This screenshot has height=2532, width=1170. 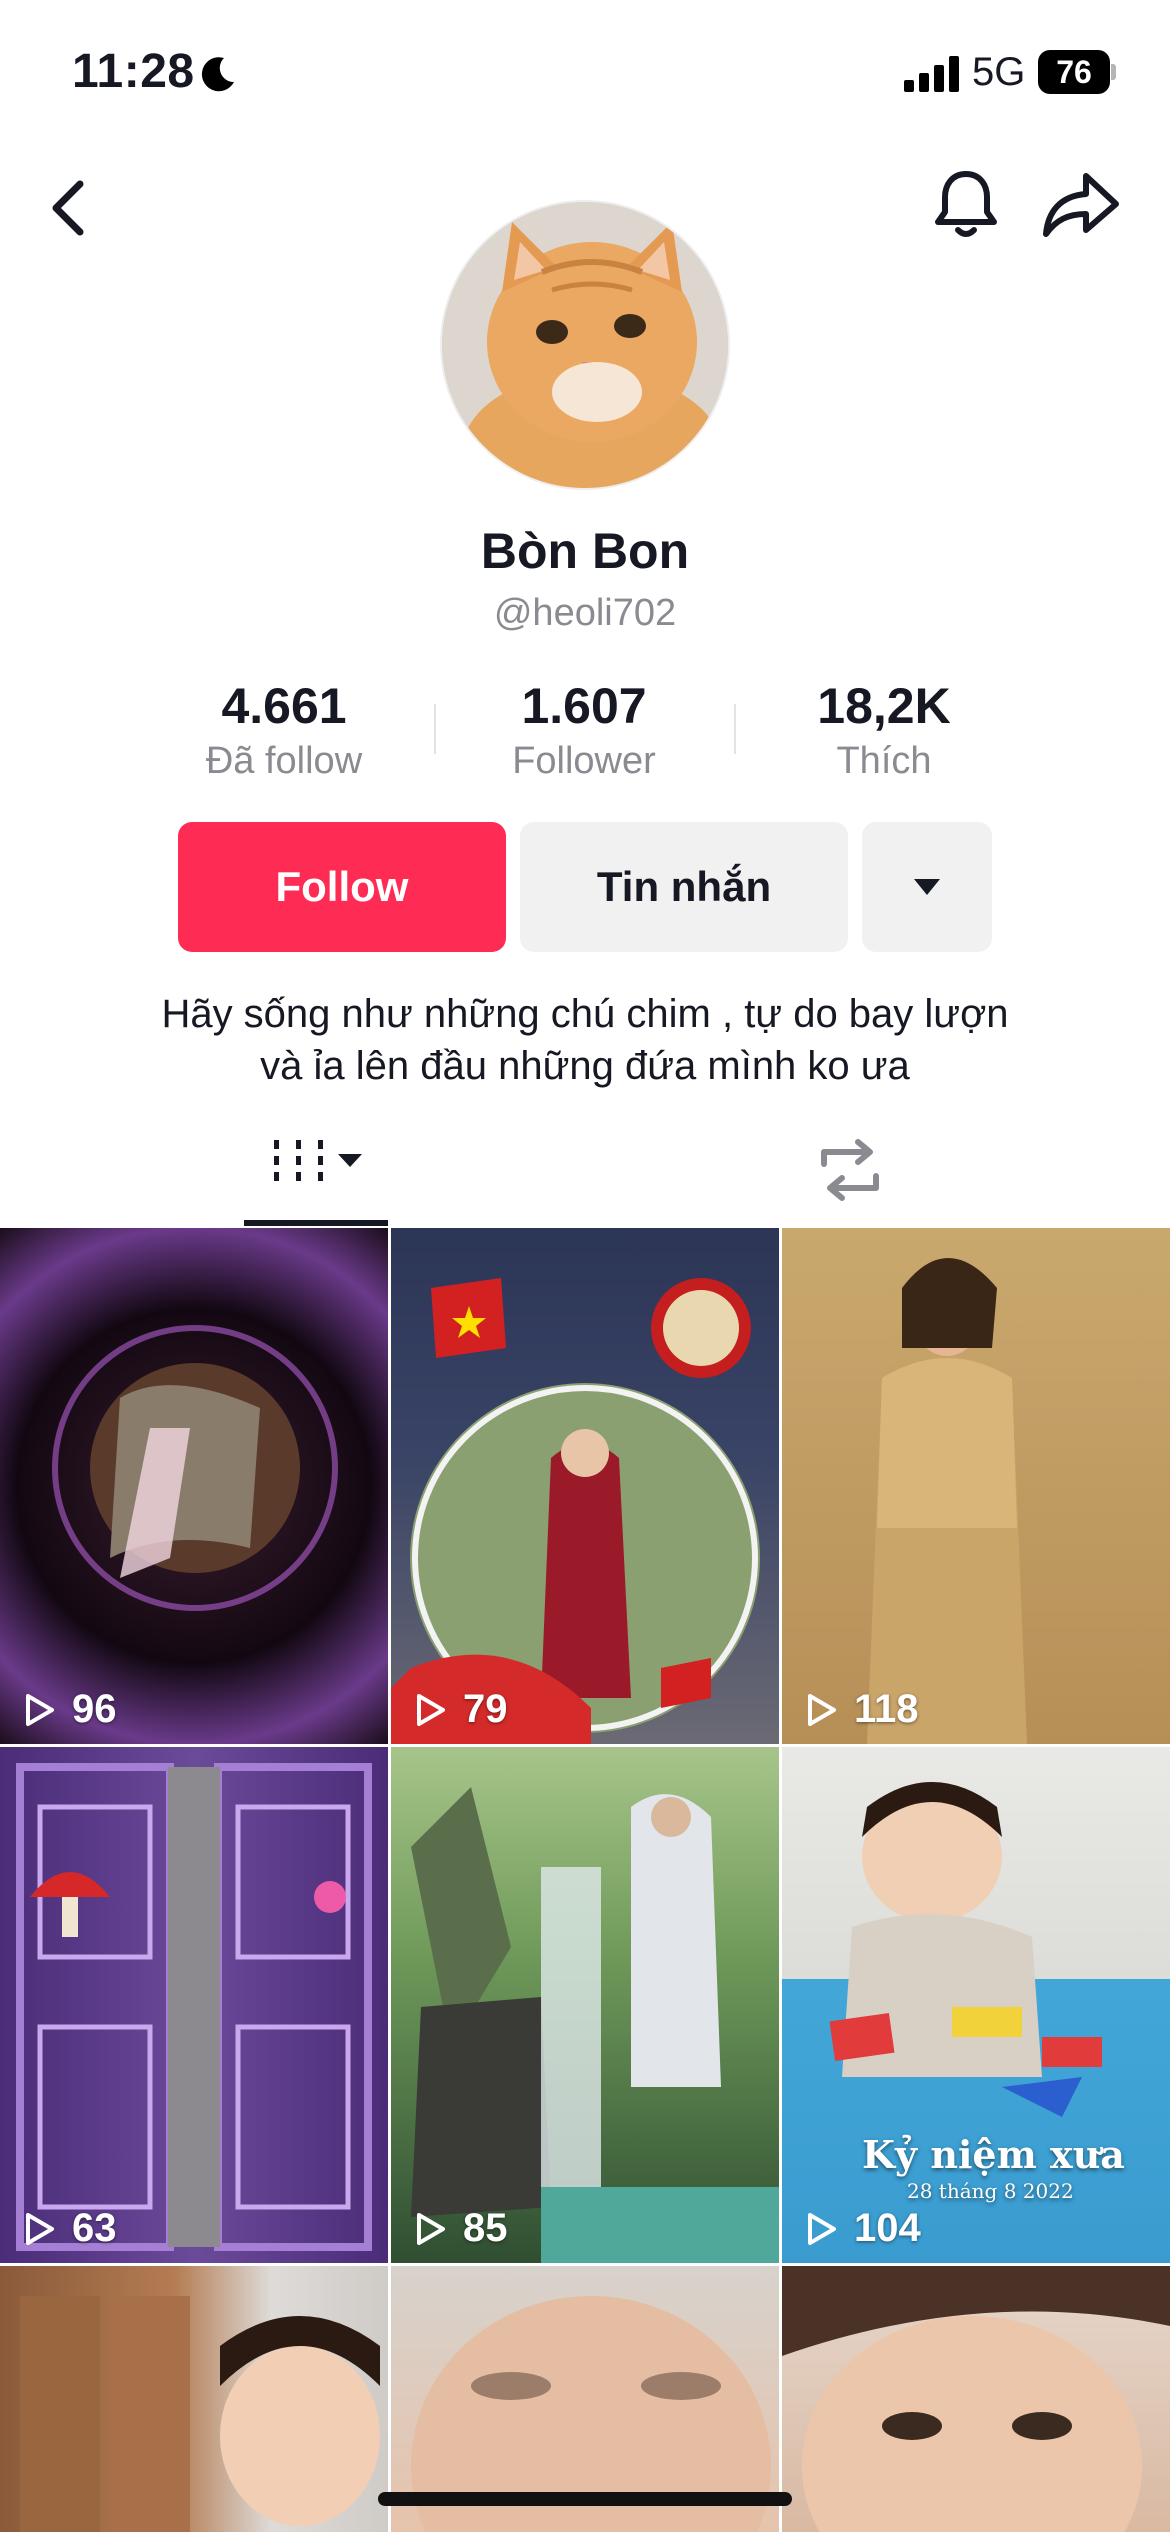 I want to click on video-caption-date: 28 tháng 8 2022, so click(x=990, y=2191).